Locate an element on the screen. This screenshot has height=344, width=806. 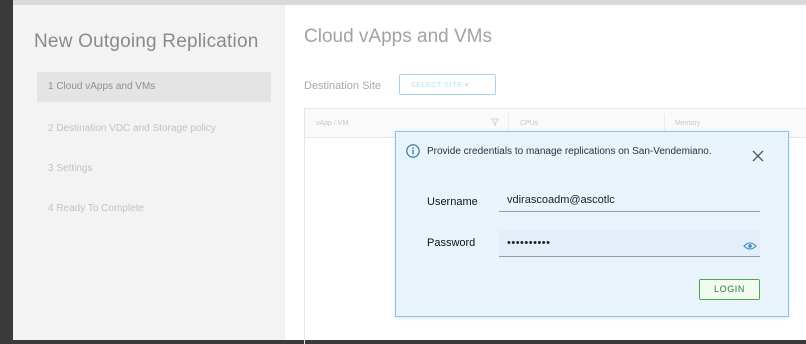
password-field is located at coordinates (616, 243).